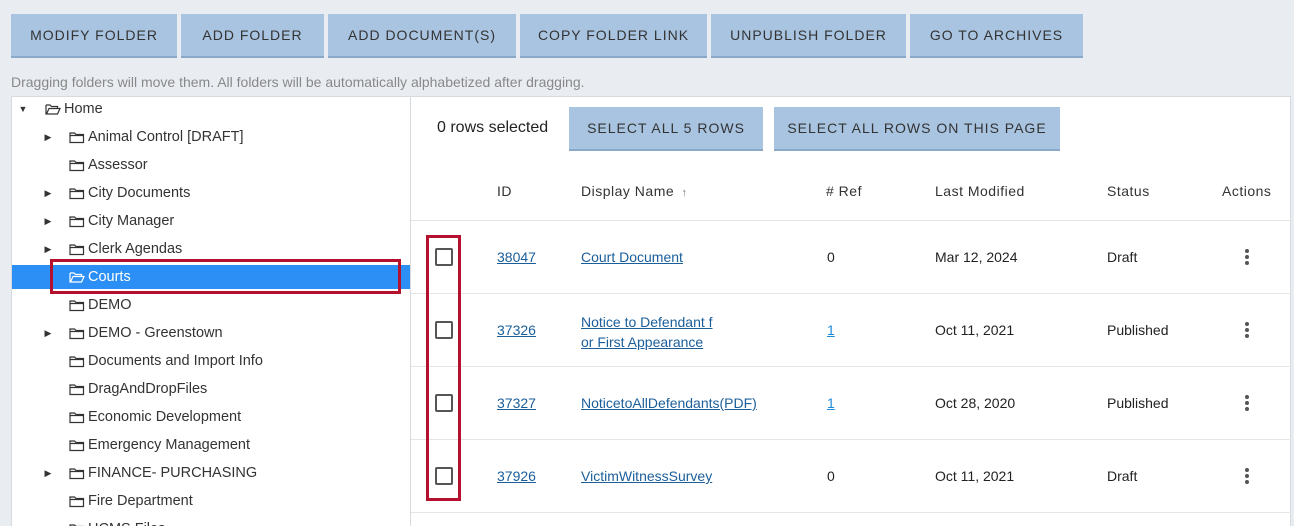 The height and width of the screenshot is (526, 1294). I want to click on tree-item-finance-purchasing: ▶ FINANCE- PURCHASING, so click(211, 473).